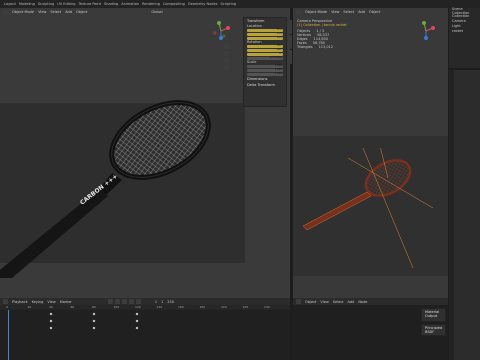  Describe the element at coordinates (228, 4) in the screenshot. I see `workspace-tab: Scripting` at that location.